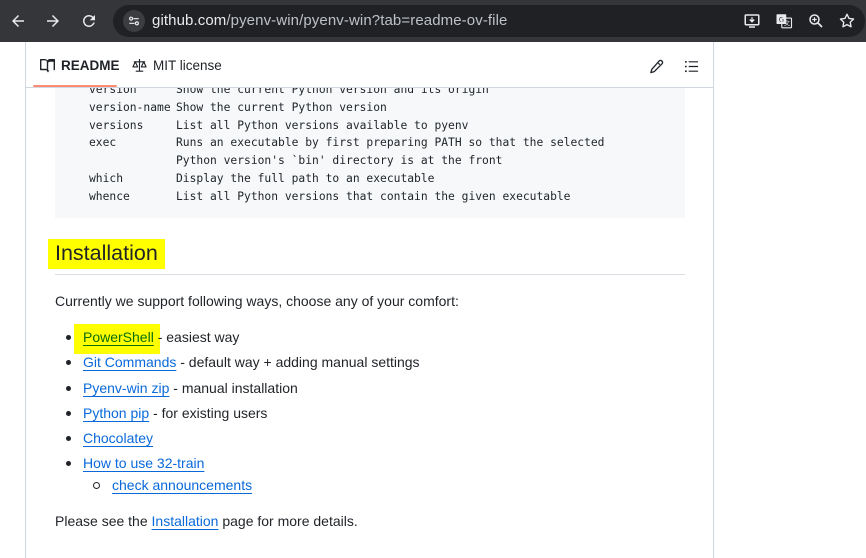 Image resolution: width=866 pixels, height=558 pixels. What do you see at coordinates (90, 65) in the screenshot?
I see `tab-readme-label: README` at bounding box center [90, 65].